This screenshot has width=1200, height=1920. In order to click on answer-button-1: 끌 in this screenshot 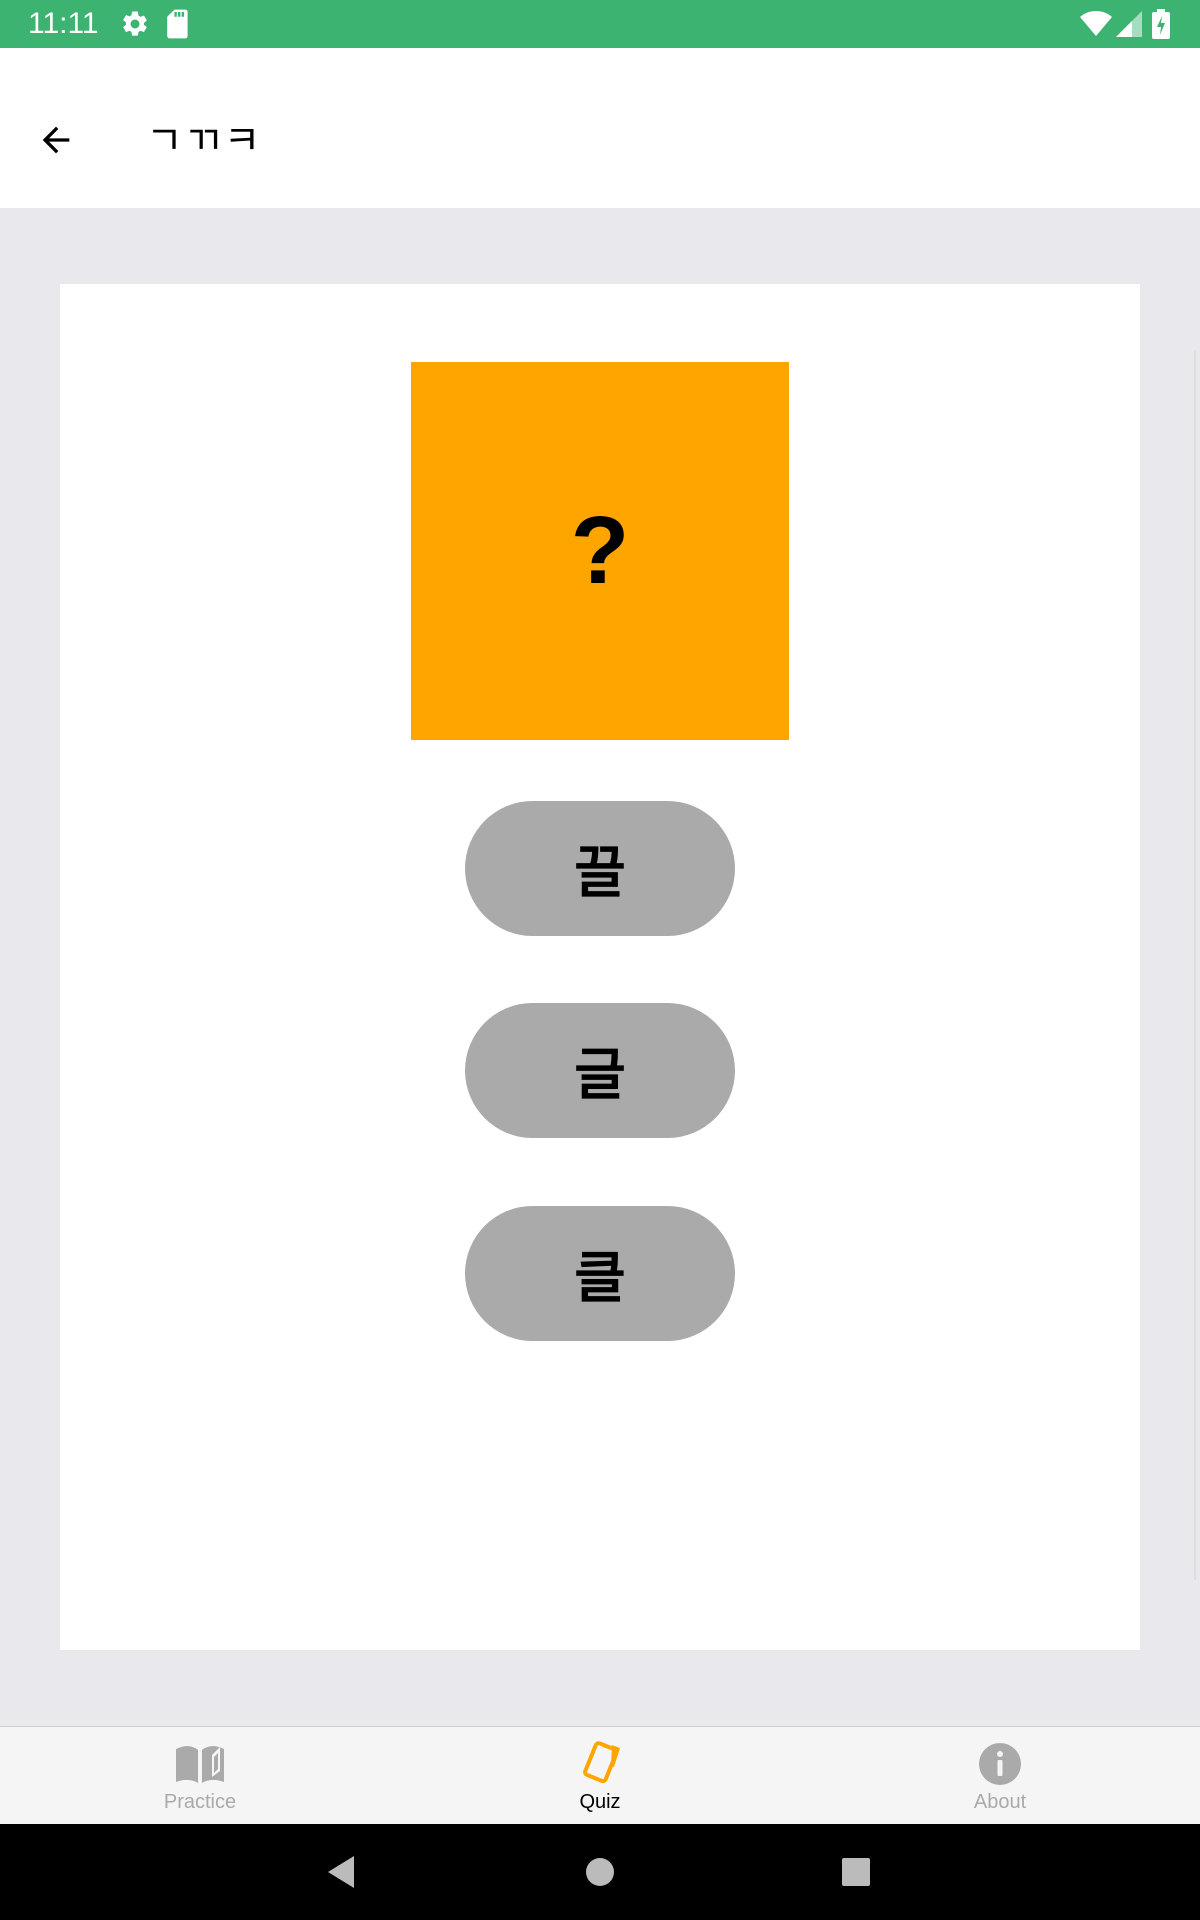, I will do `click(600, 868)`.